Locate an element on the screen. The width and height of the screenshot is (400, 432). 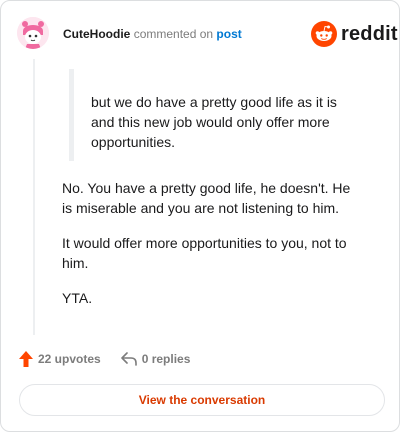
replies-count: 0 replies is located at coordinates (166, 359).